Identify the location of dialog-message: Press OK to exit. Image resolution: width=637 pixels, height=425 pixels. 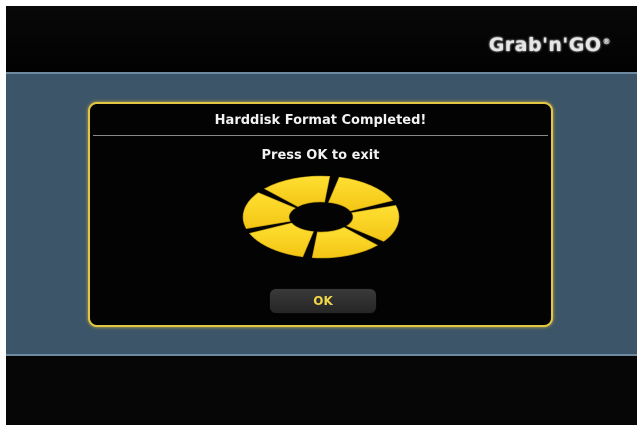
(320, 155).